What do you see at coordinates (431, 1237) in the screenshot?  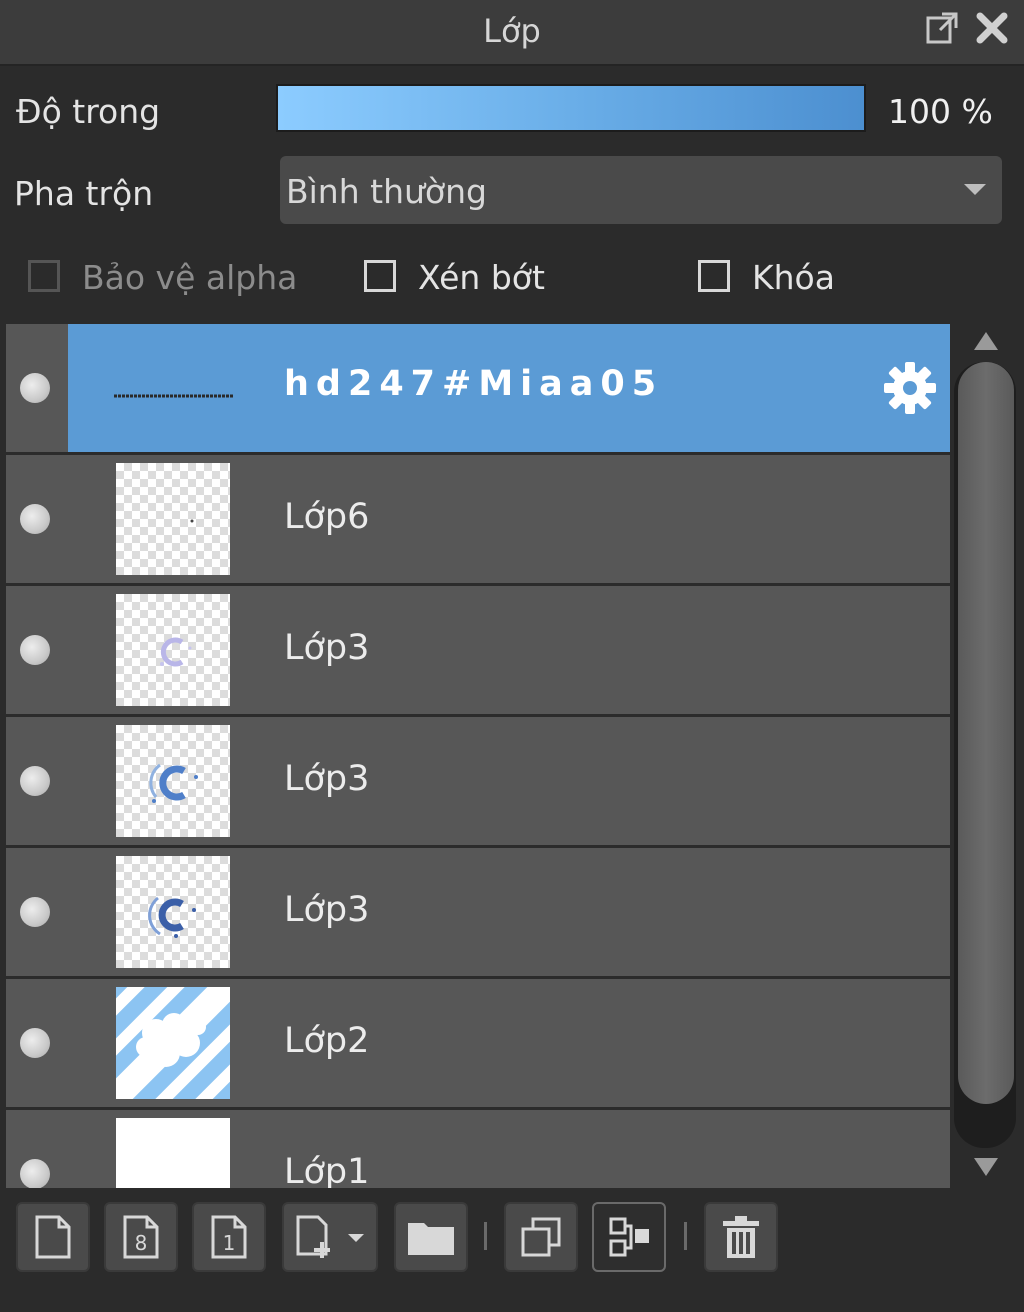 I see `new-folder-button` at bounding box center [431, 1237].